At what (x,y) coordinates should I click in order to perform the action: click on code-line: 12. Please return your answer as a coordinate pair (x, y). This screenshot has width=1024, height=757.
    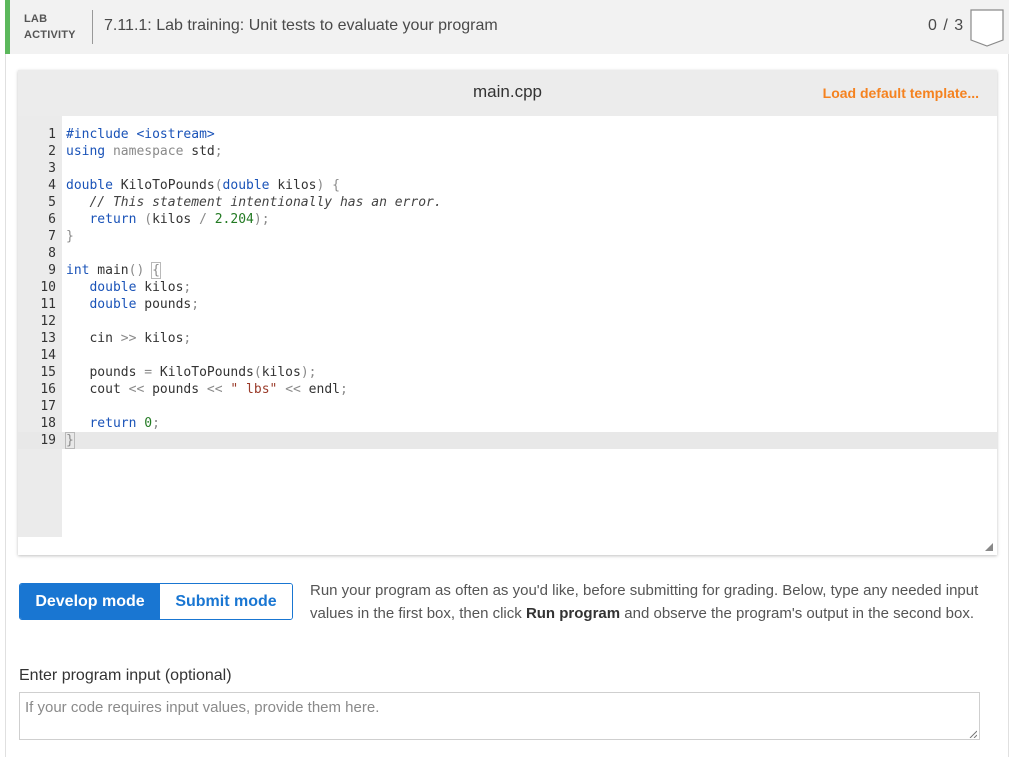
    Looking at the image, I should click on (507, 321).